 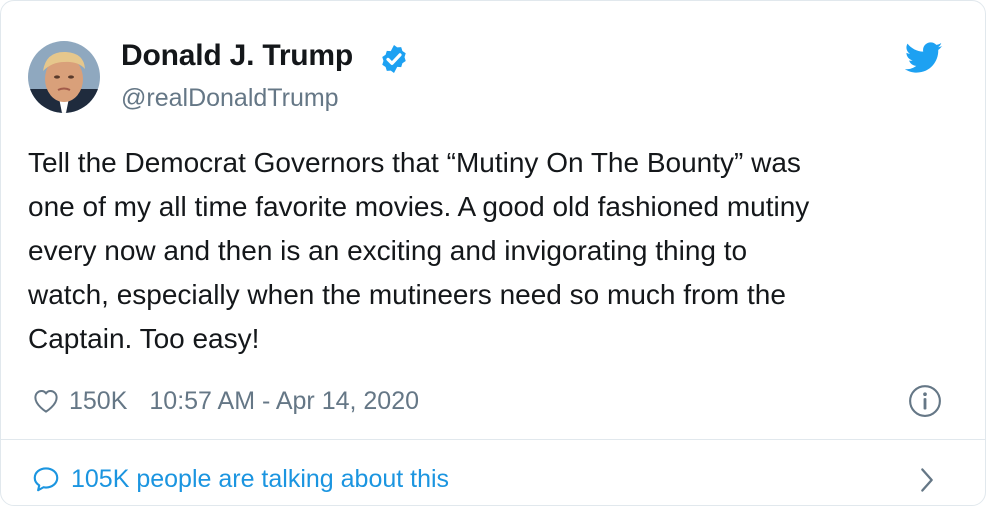 What do you see at coordinates (237, 56) in the screenshot?
I see `author-name: Donald J. Trump` at bounding box center [237, 56].